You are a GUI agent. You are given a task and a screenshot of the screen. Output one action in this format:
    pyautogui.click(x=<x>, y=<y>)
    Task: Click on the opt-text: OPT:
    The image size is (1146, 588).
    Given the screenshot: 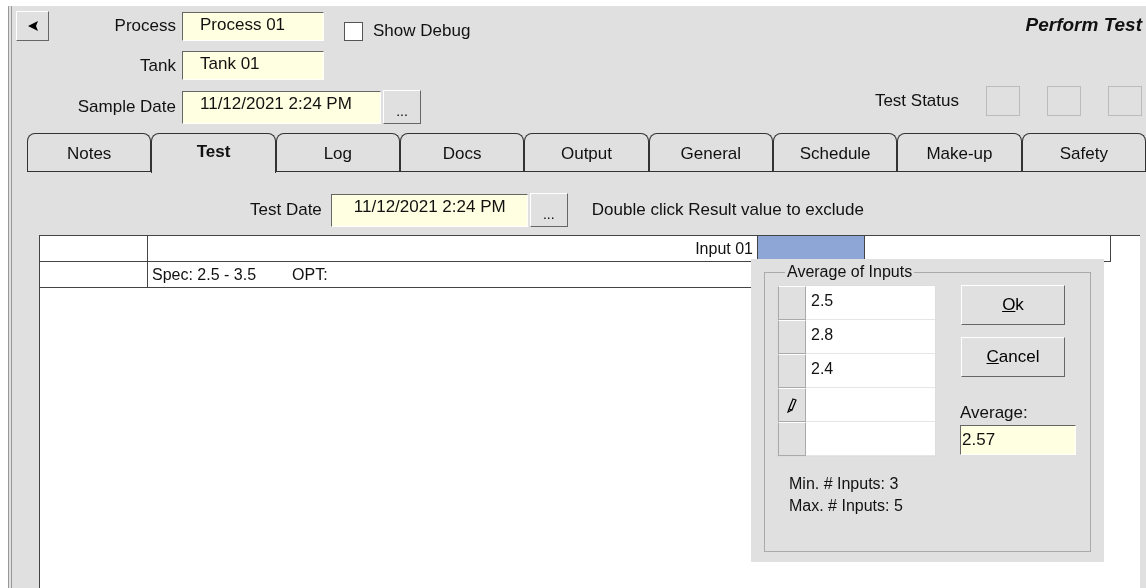 What is the action you would take?
    pyautogui.click(x=310, y=275)
    